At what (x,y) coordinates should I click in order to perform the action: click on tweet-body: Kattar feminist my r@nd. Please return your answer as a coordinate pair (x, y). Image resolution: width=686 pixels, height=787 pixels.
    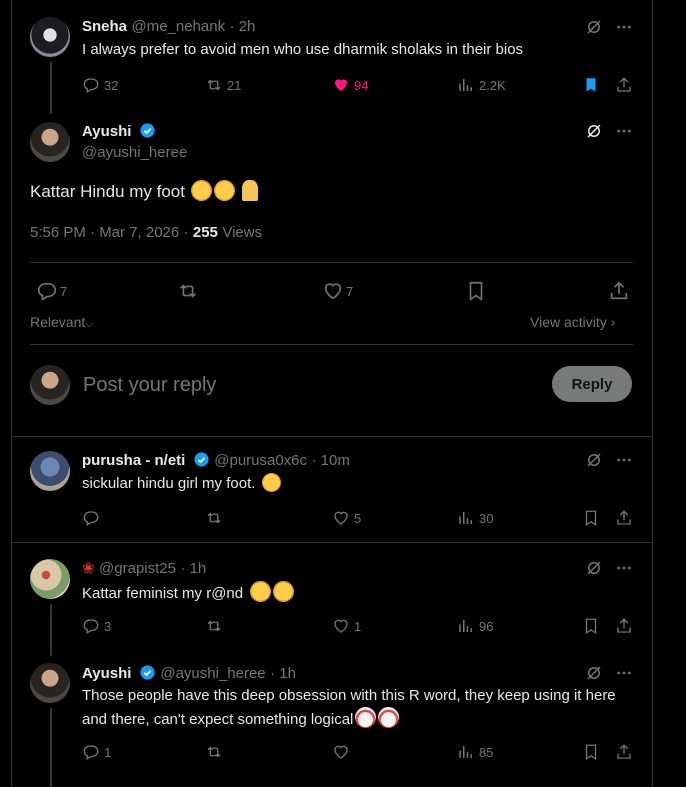
    Looking at the image, I should click on (188, 592).